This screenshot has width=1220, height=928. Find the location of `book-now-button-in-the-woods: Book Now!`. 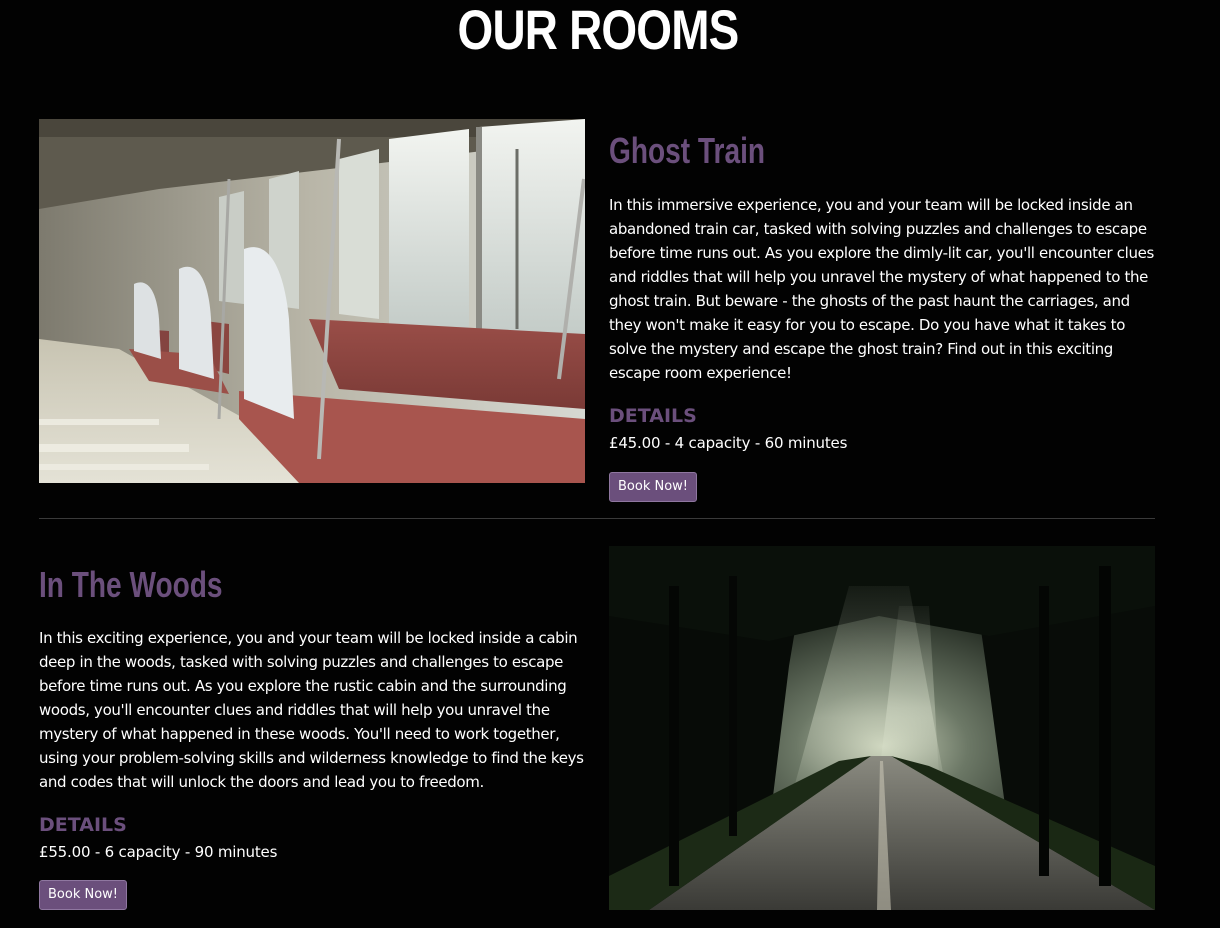

book-now-button-in-the-woods: Book Now! is located at coordinates (83, 895).